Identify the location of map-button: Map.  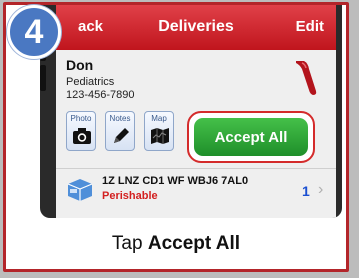
(159, 131).